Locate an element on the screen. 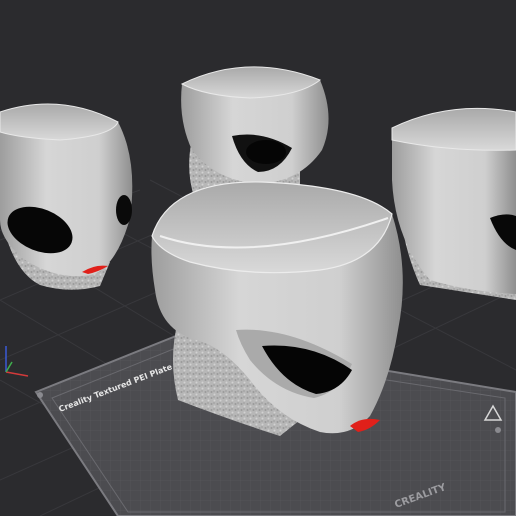  alien-eye-right is located at coordinates (124, 210).